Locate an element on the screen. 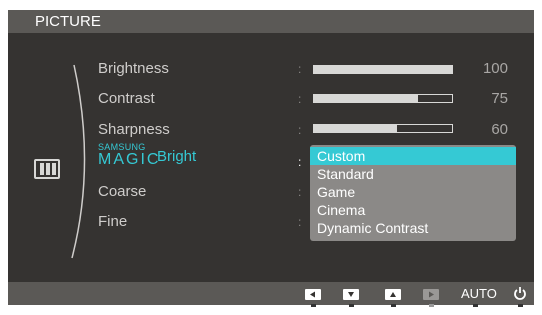  option-cinema: Cinema is located at coordinates (413, 210).